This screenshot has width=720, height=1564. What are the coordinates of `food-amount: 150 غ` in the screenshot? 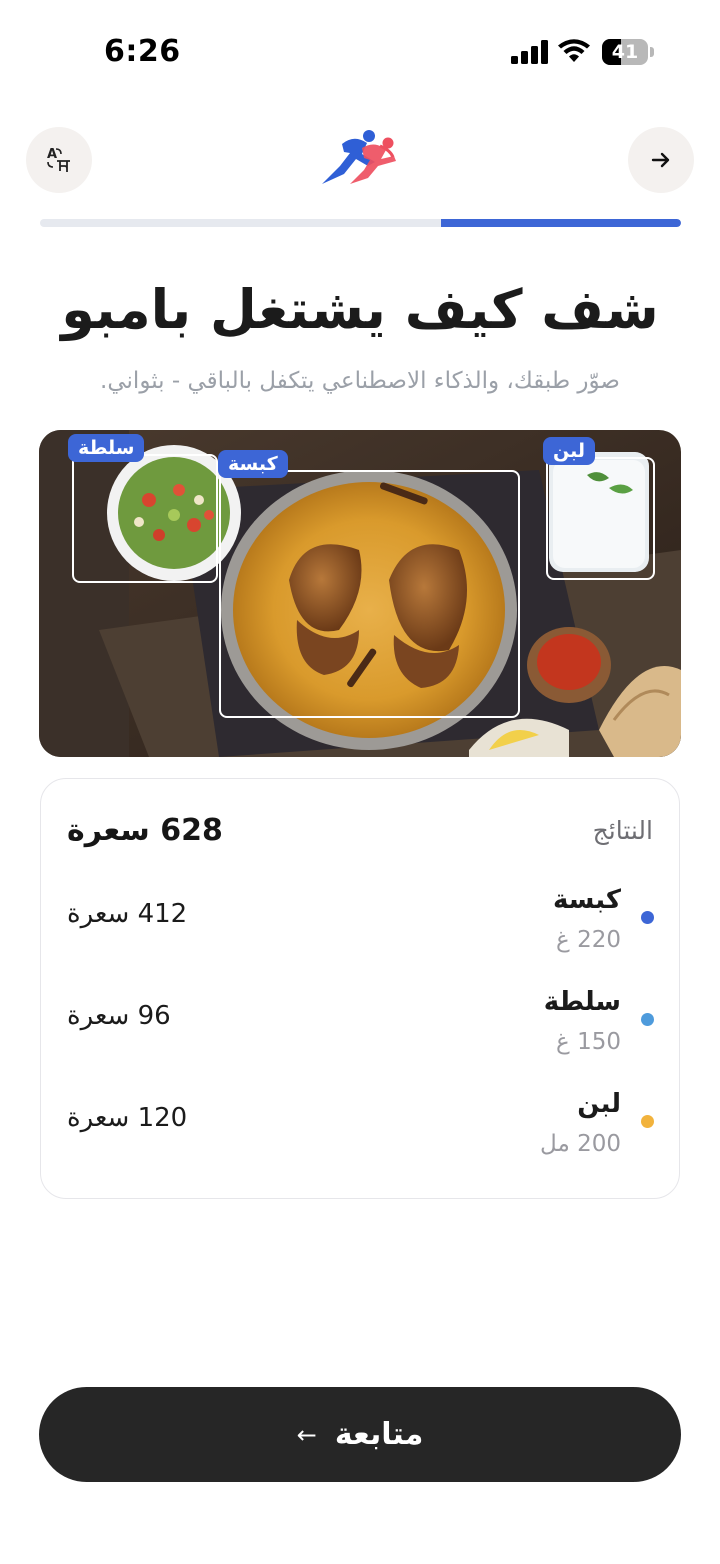 It's located at (588, 1042).